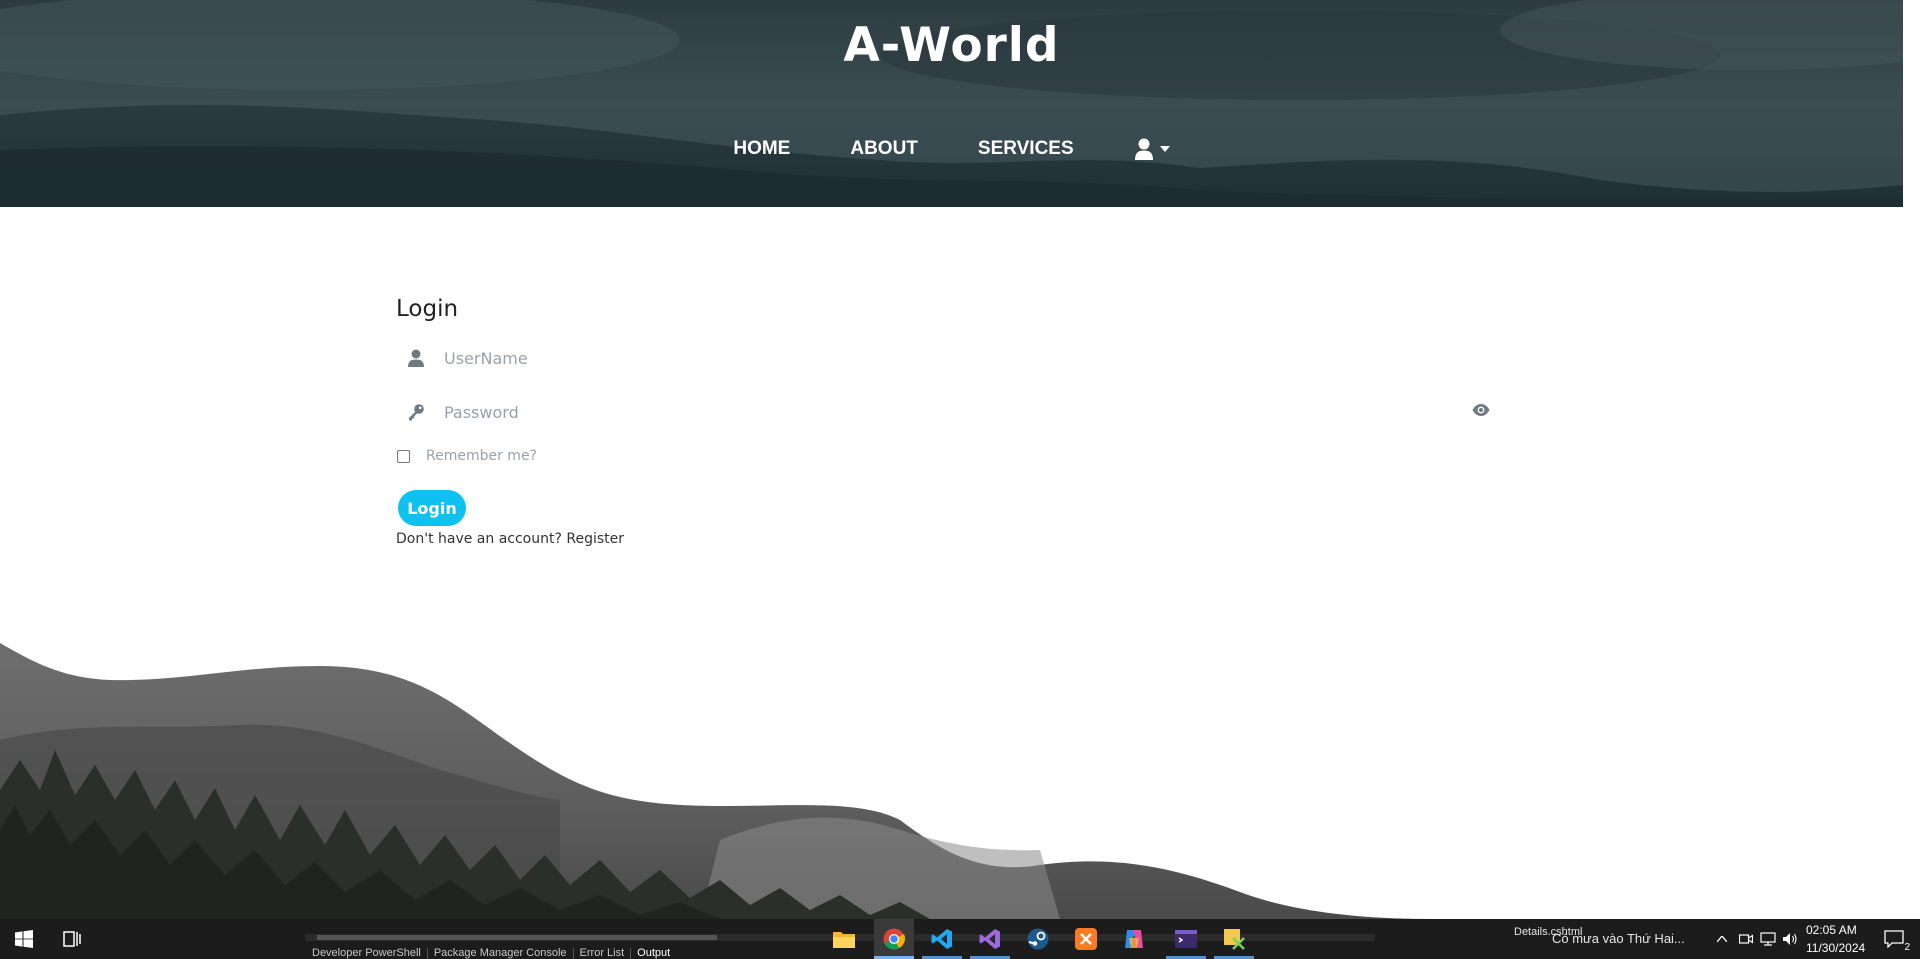 This screenshot has width=1920, height=959. What do you see at coordinates (517, 937) in the screenshot?
I see `scrollbar-thumb` at bounding box center [517, 937].